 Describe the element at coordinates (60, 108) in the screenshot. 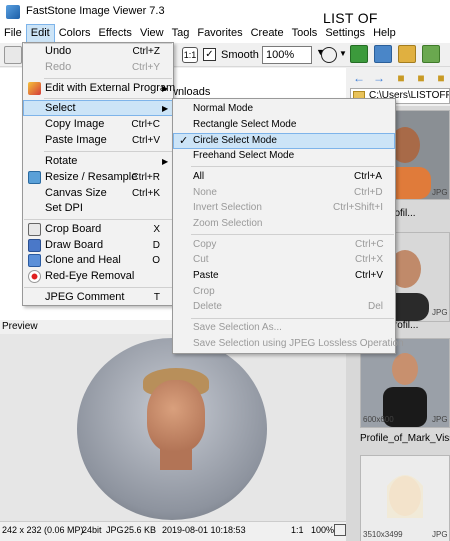

I see `menu-select: Select` at that location.